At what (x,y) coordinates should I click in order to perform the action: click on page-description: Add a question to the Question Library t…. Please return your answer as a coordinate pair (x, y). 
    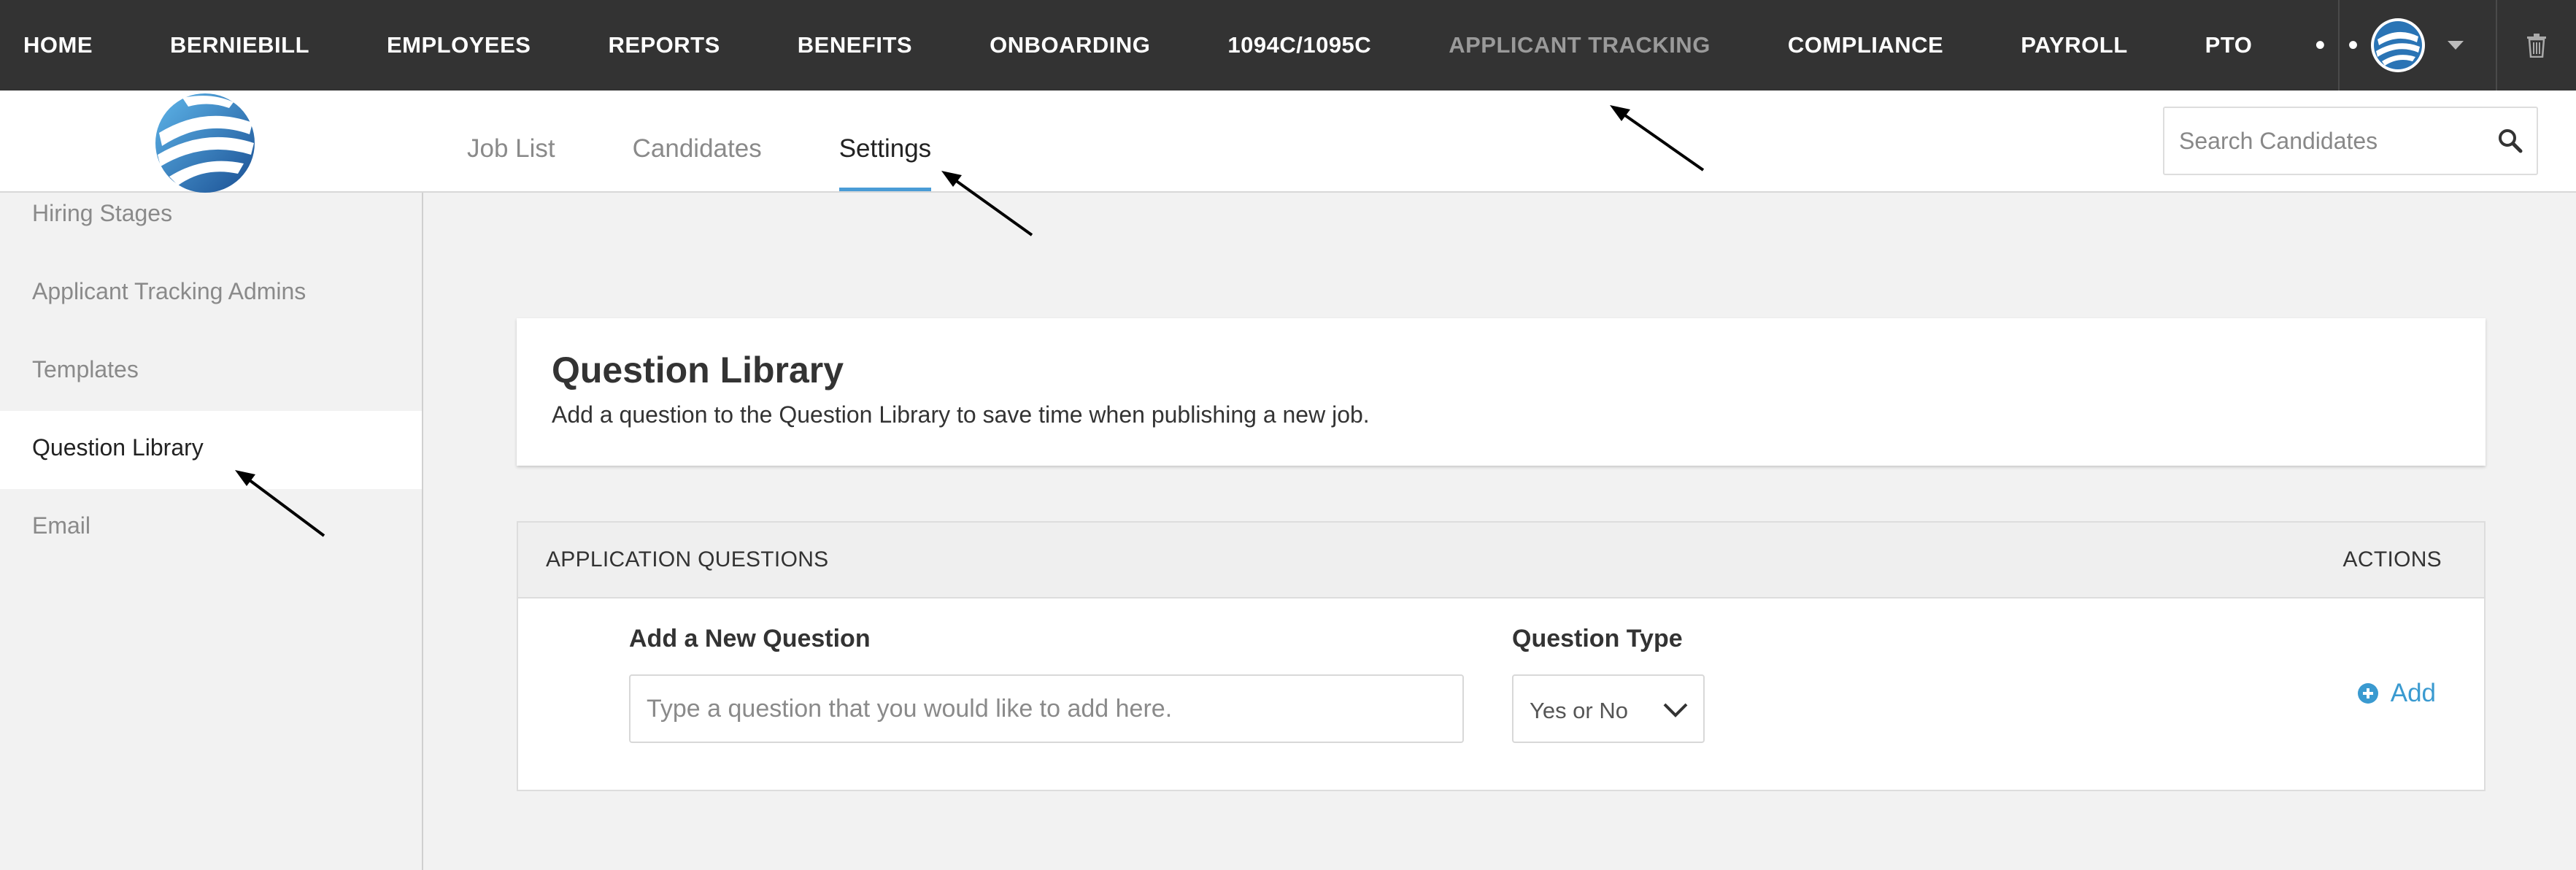
    Looking at the image, I should click on (961, 414).